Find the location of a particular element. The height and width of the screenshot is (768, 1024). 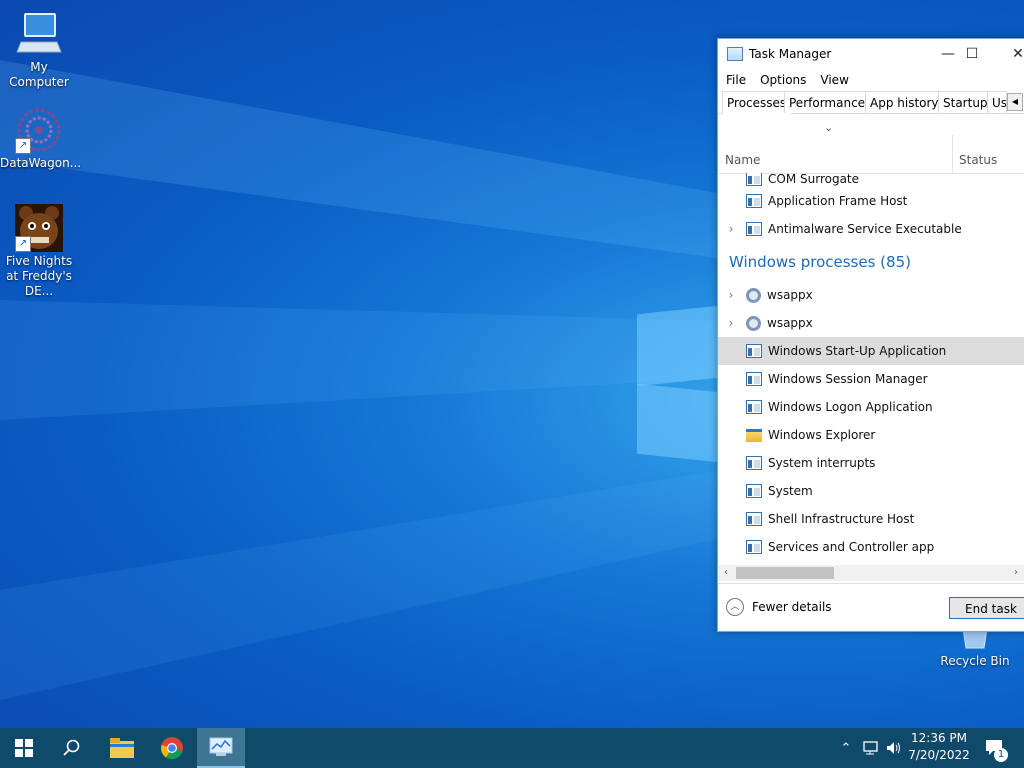

menu-bar: File Options View is located at coordinates (871, 80).